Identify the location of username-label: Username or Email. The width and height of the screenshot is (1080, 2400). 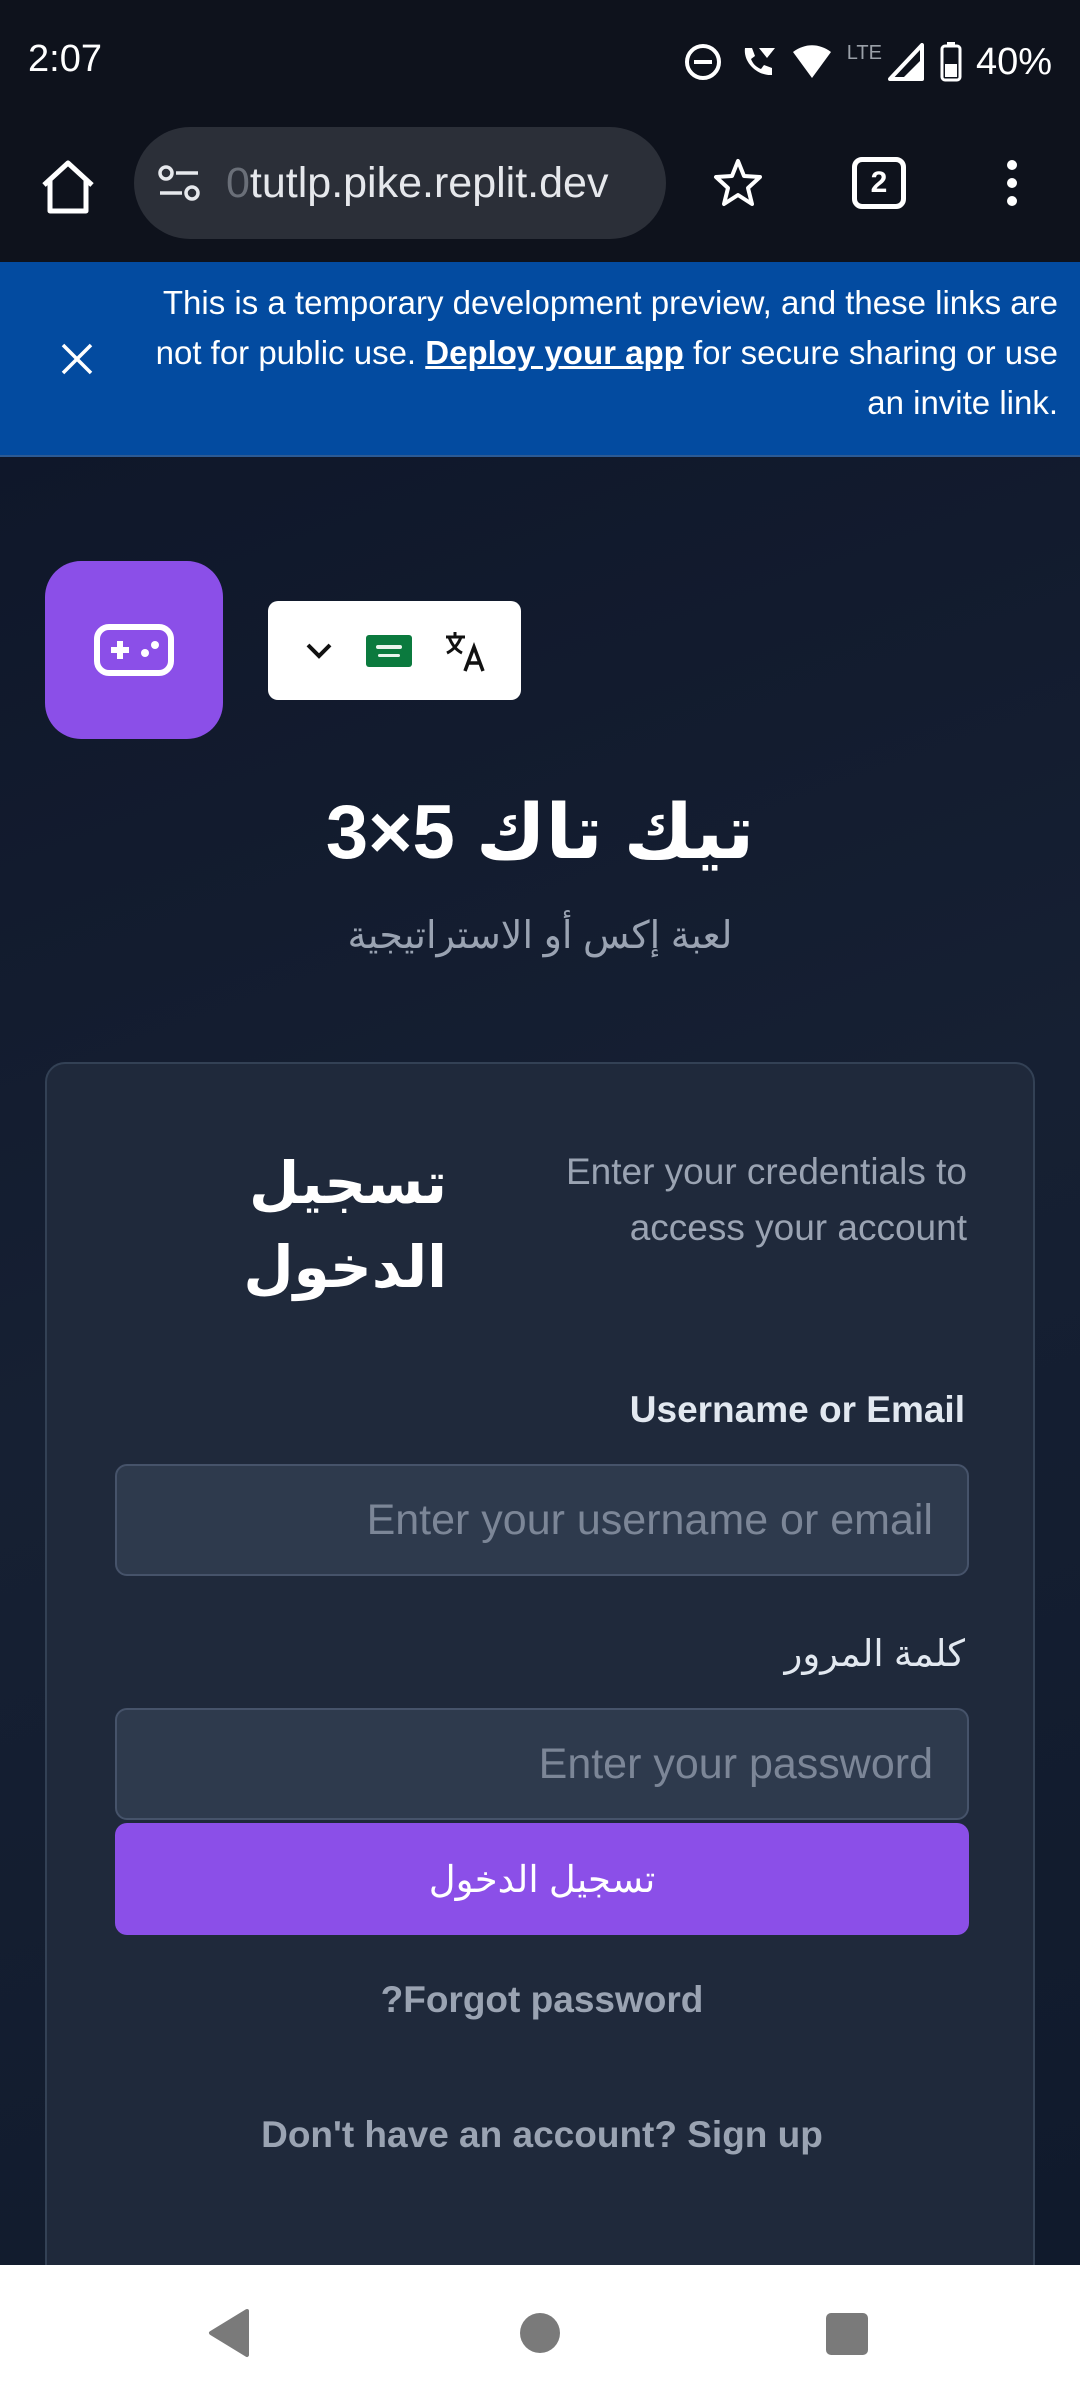
(797, 1409).